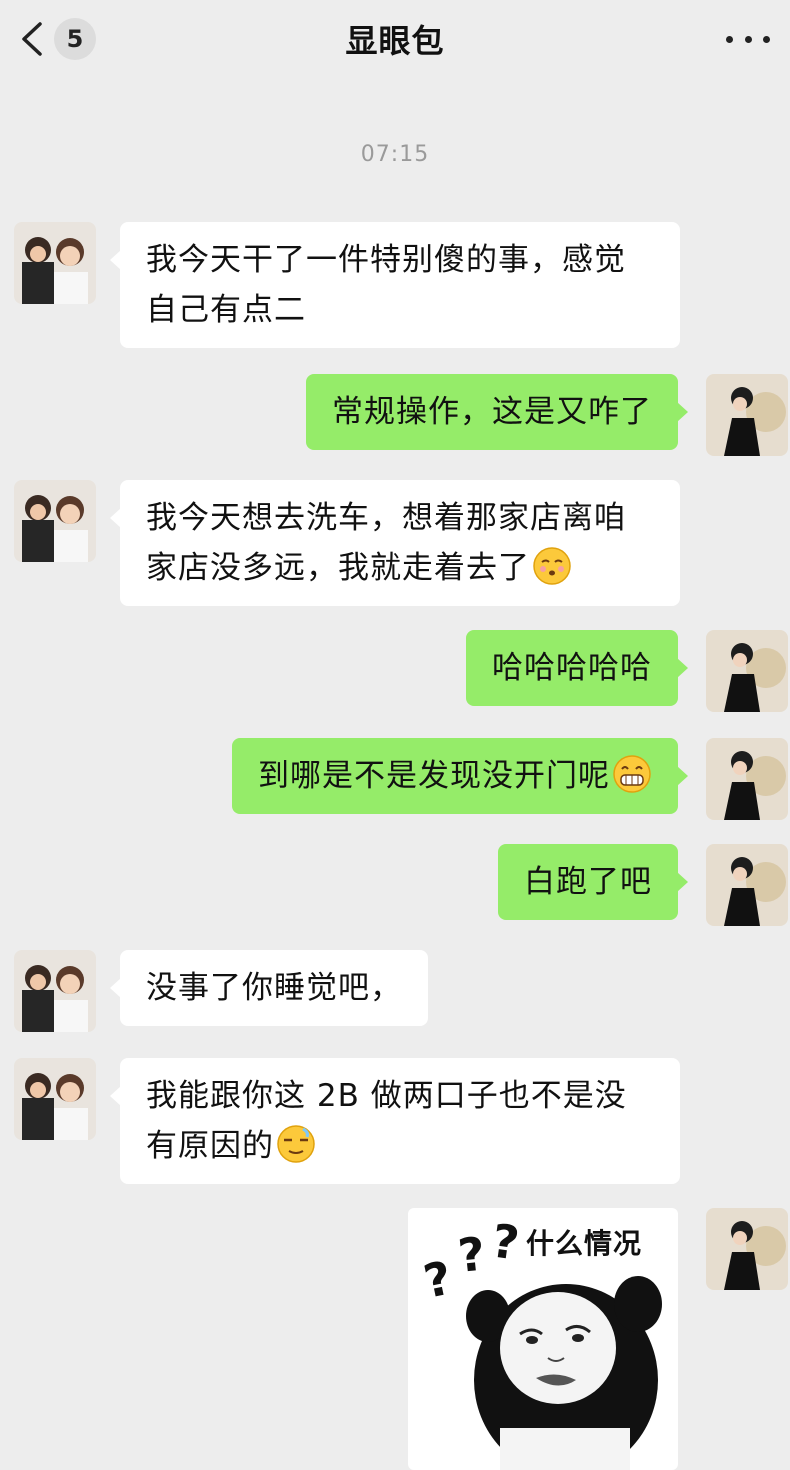  What do you see at coordinates (552, 566) in the screenshot?
I see `hushed-face-emoji` at bounding box center [552, 566].